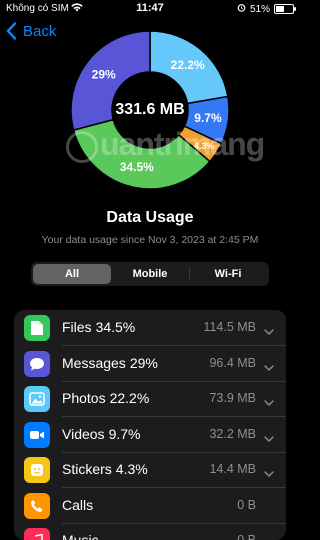 Image resolution: width=320 pixels, height=540 pixels. I want to click on segment-mobile: Mobile, so click(150, 274).